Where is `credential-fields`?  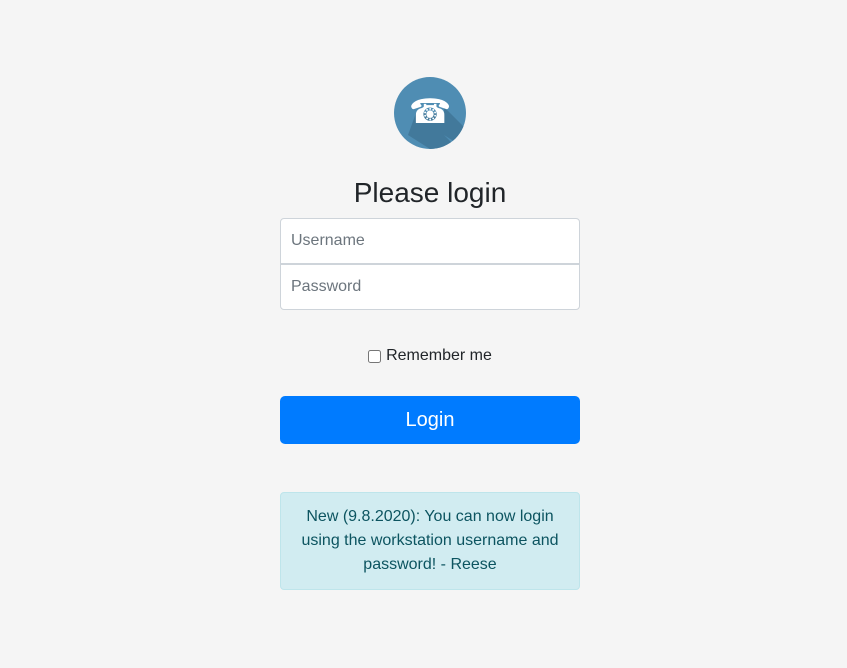
credential-fields is located at coordinates (430, 264).